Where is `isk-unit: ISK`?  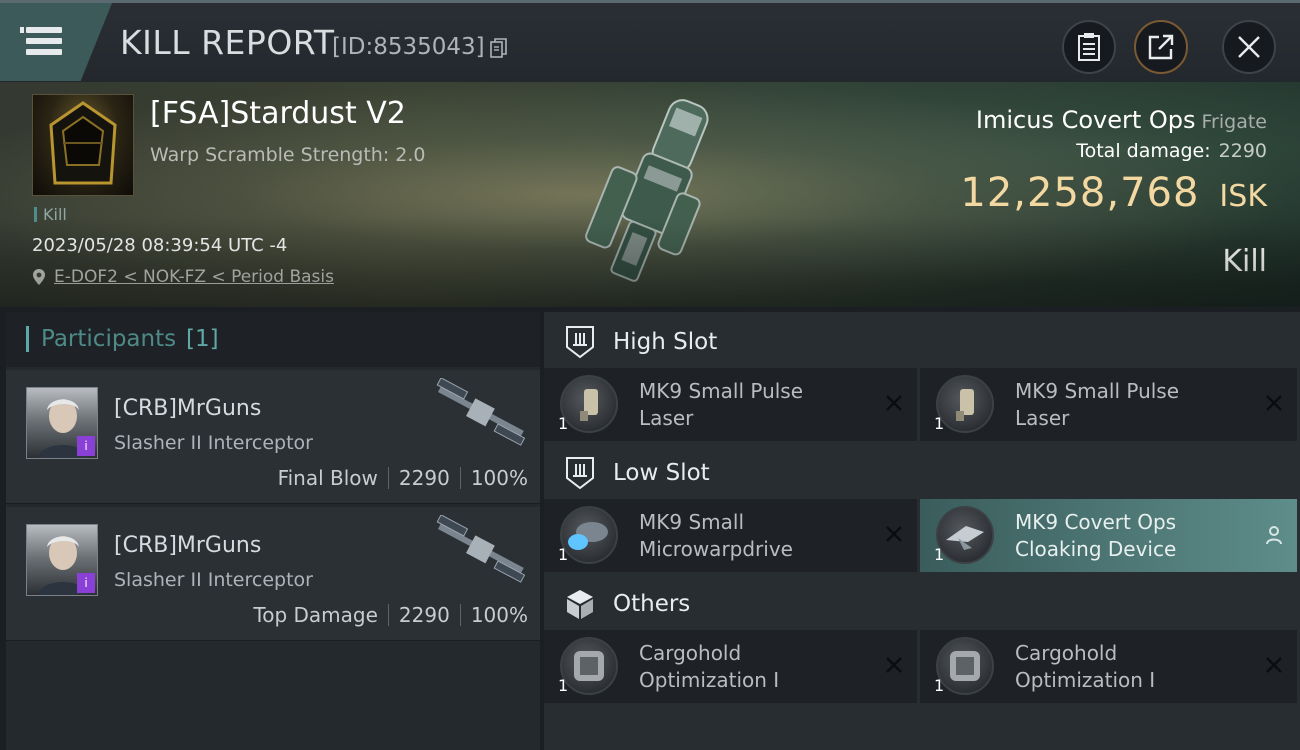
isk-unit: ISK is located at coordinates (1243, 196).